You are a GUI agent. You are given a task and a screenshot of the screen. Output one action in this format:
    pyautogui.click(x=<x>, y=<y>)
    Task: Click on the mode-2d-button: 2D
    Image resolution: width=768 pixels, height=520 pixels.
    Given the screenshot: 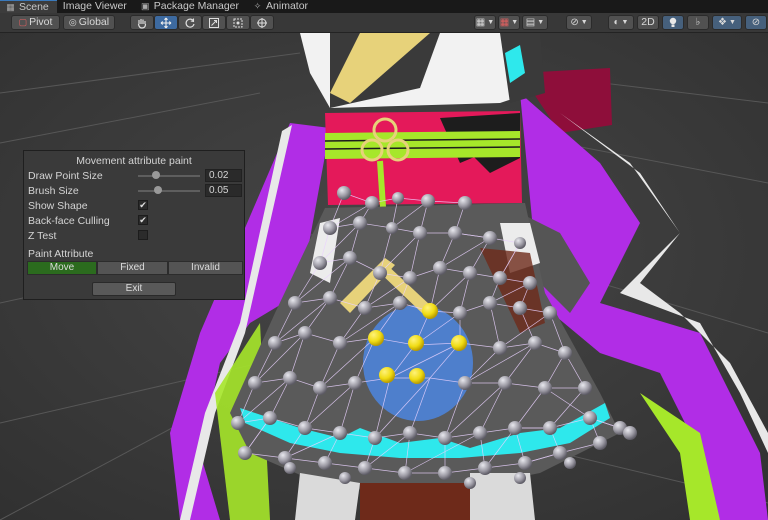 What is the action you would take?
    pyautogui.click(x=648, y=22)
    